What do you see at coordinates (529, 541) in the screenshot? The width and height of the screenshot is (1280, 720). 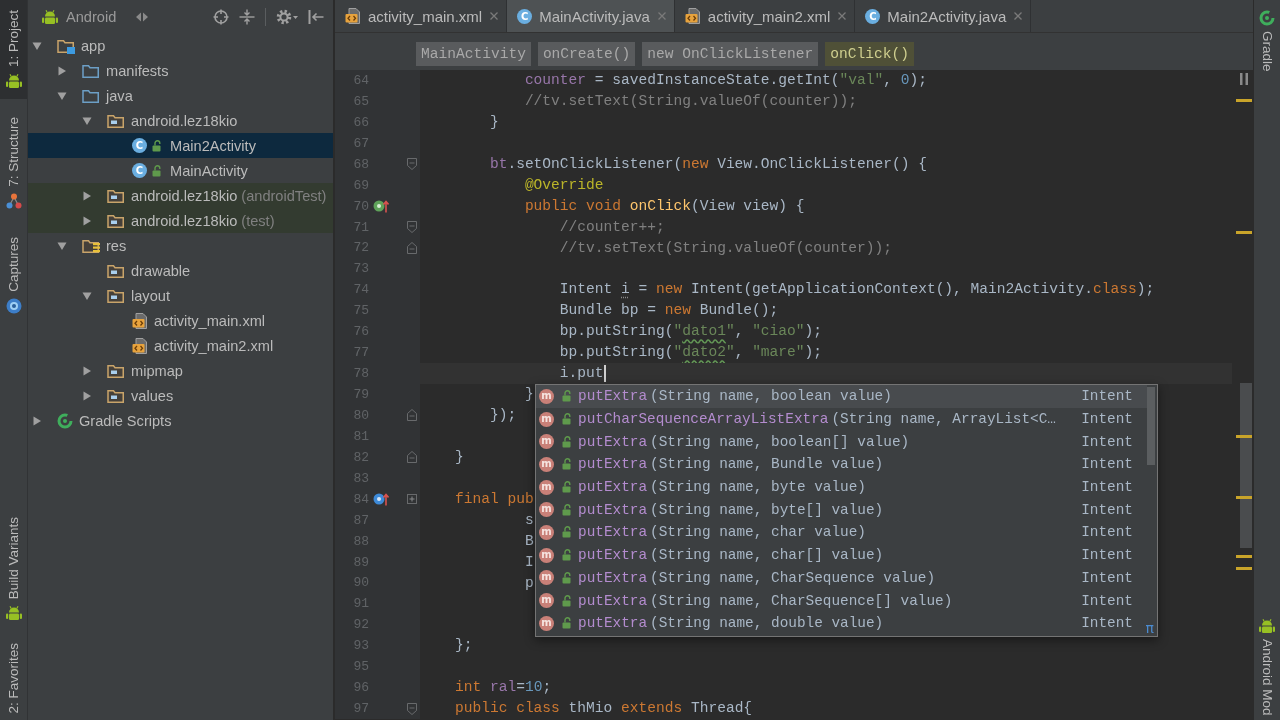 I see `code-line: B` at bounding box center [529, 541].